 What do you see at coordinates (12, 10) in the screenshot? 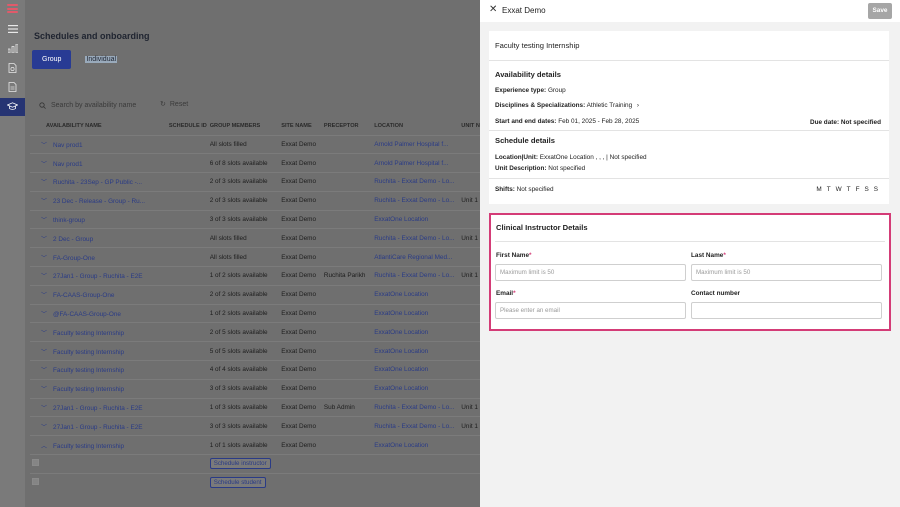
I see `app-logo` at bounding box center [12, 10].